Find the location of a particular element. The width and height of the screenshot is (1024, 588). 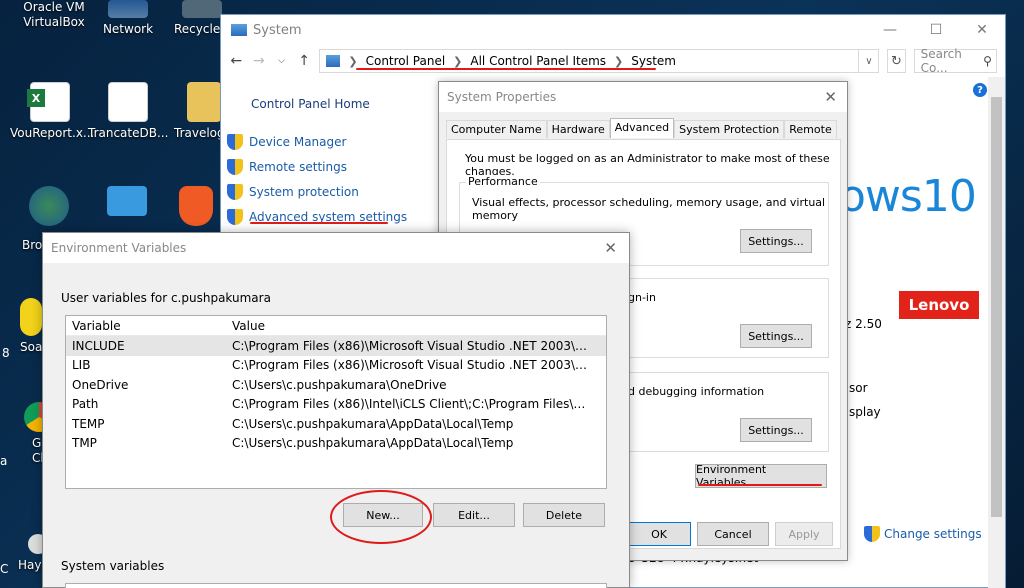

ok-button: OK is located at coordinates (659, 534).